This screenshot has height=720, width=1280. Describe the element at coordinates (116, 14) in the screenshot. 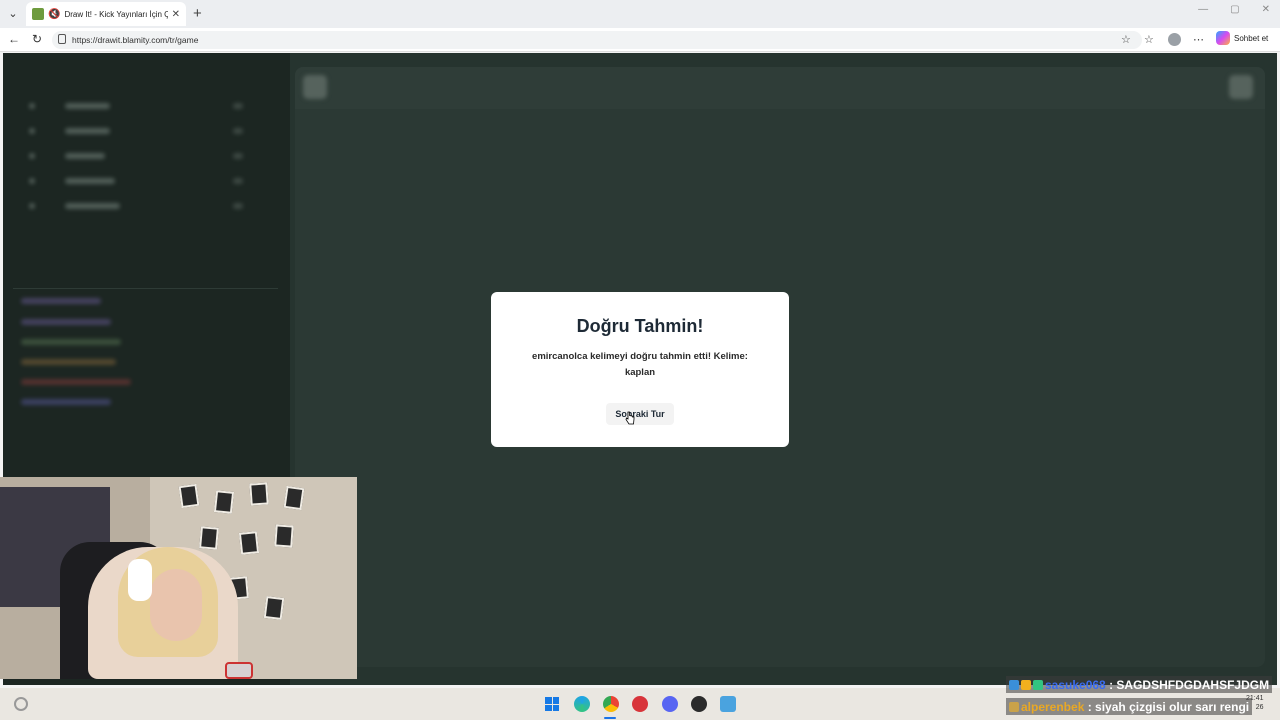

I see `tab-title: Draw It! - Kick Yayınları İçin Ç` at that location.